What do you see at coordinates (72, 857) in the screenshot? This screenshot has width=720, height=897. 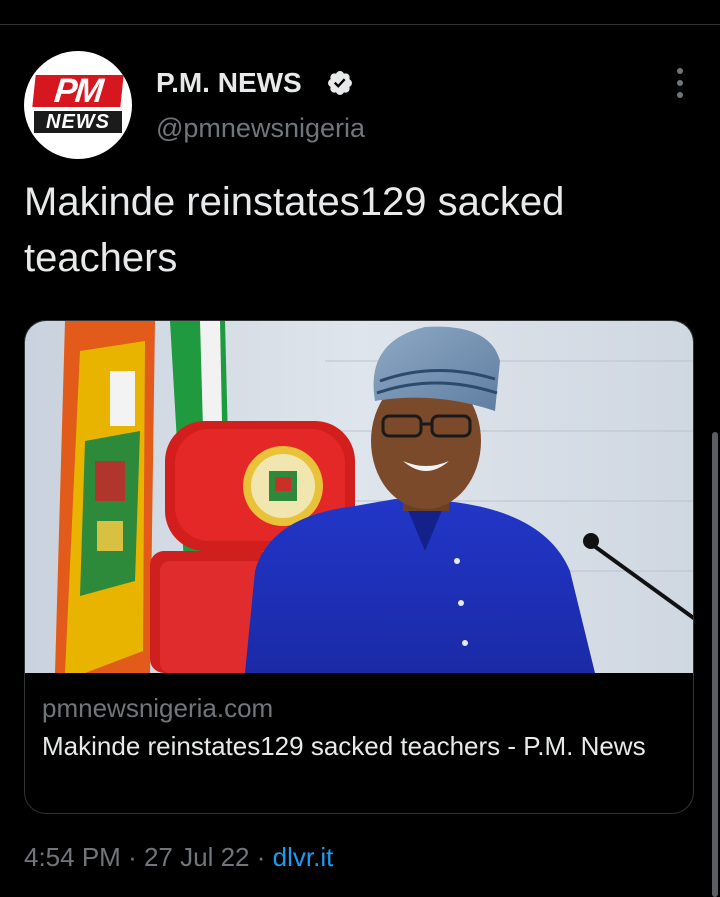 I see `tweet-time: 4:54 PM` at bounding box center [72, 857].